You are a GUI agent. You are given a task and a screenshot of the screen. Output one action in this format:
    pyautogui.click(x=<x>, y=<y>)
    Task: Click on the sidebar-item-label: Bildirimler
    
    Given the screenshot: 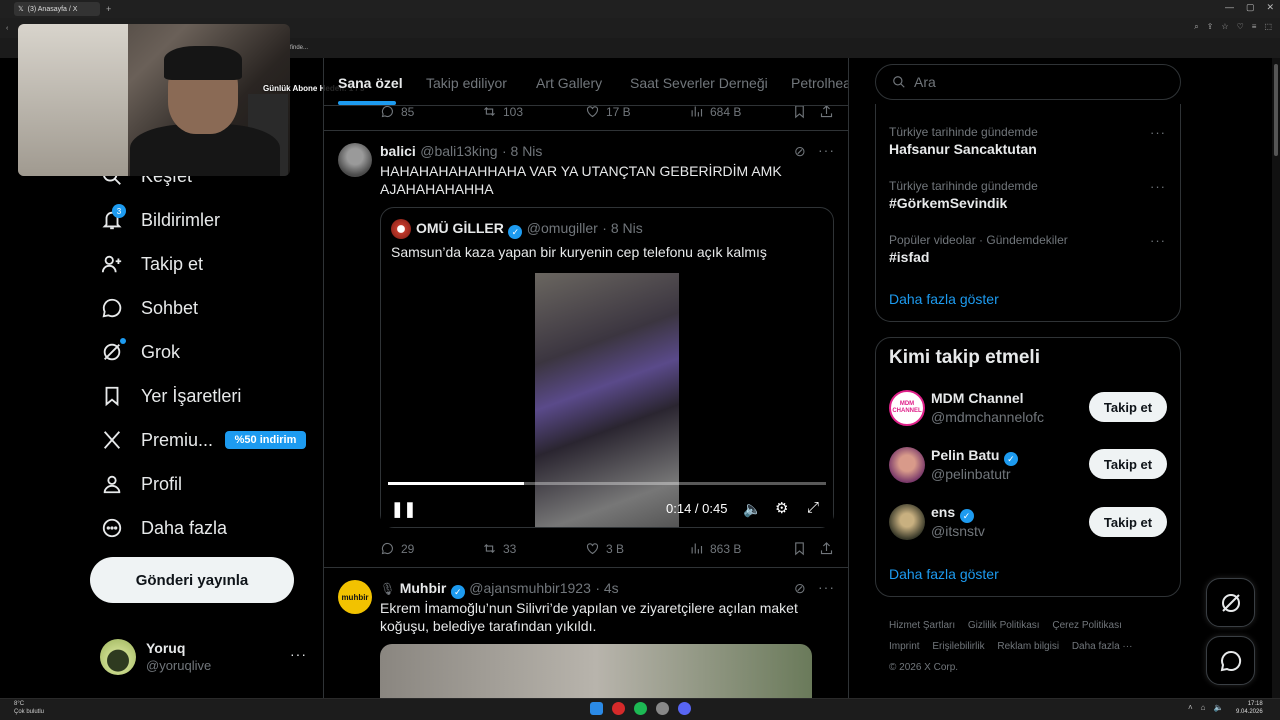 What is the action you would take?
    pyautogui.click(x=181, y=219)
    